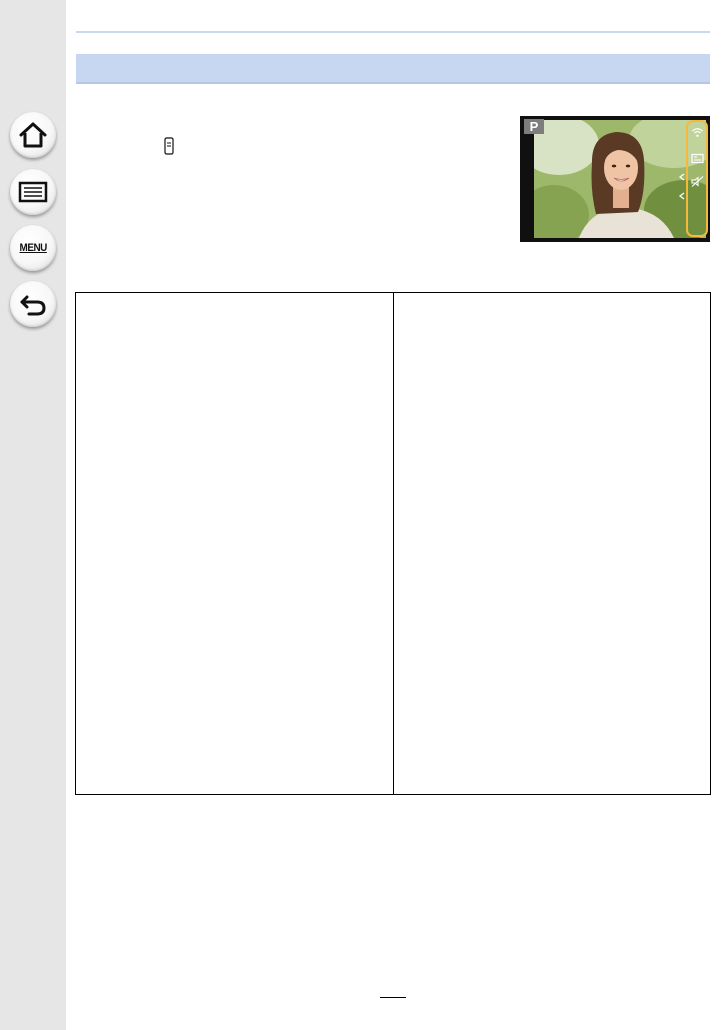 The height and width of the screenshot is (1030, 724). Describe the element at coordinates (615, 179) in the screenshot. I see `camera-preview: P` at that location.